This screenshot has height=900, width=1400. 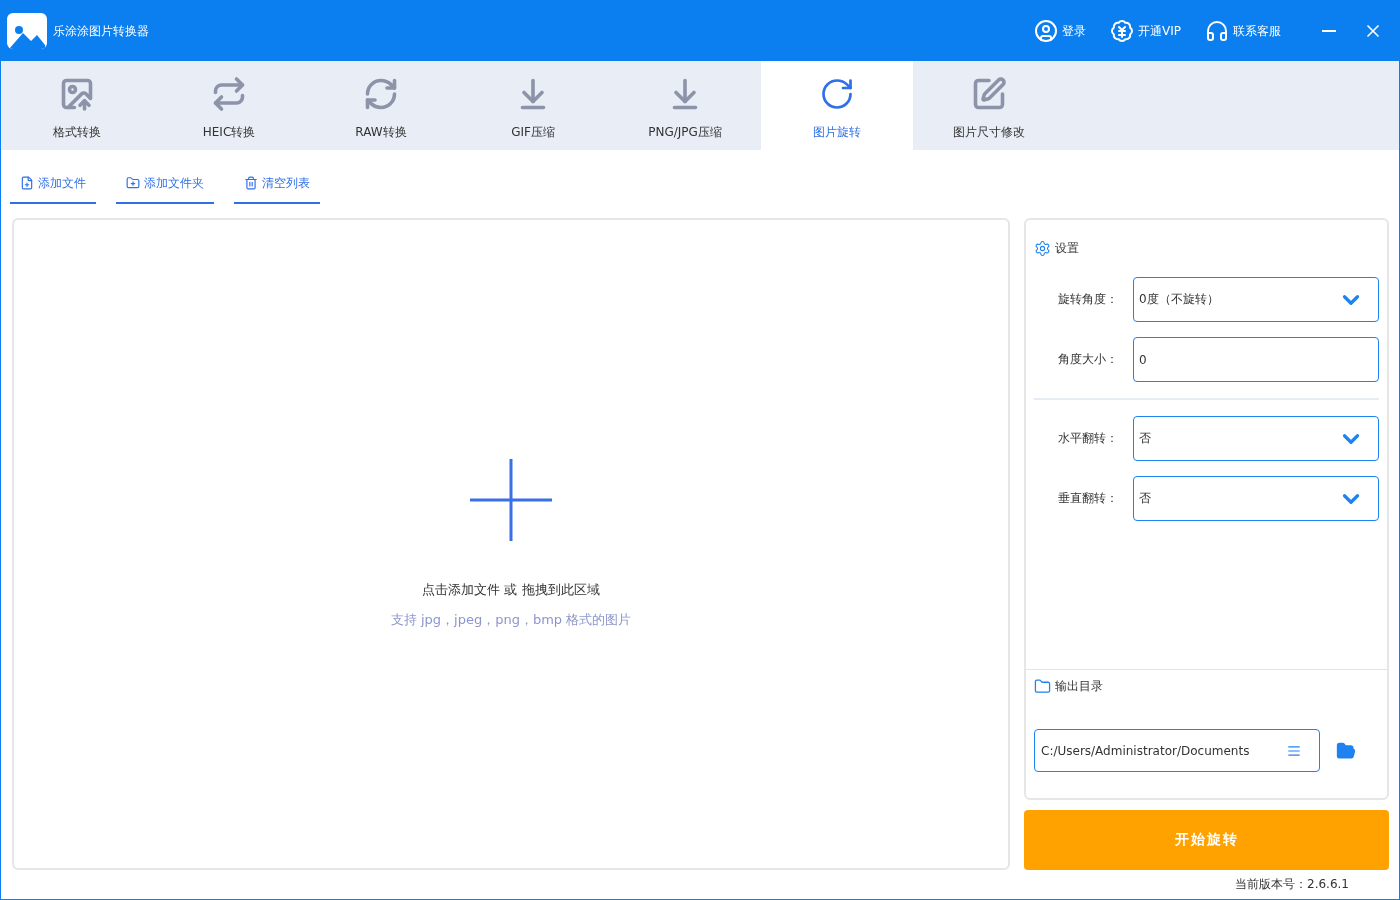 I want to click on tab: 格式转换, so click(x=77, y=105).